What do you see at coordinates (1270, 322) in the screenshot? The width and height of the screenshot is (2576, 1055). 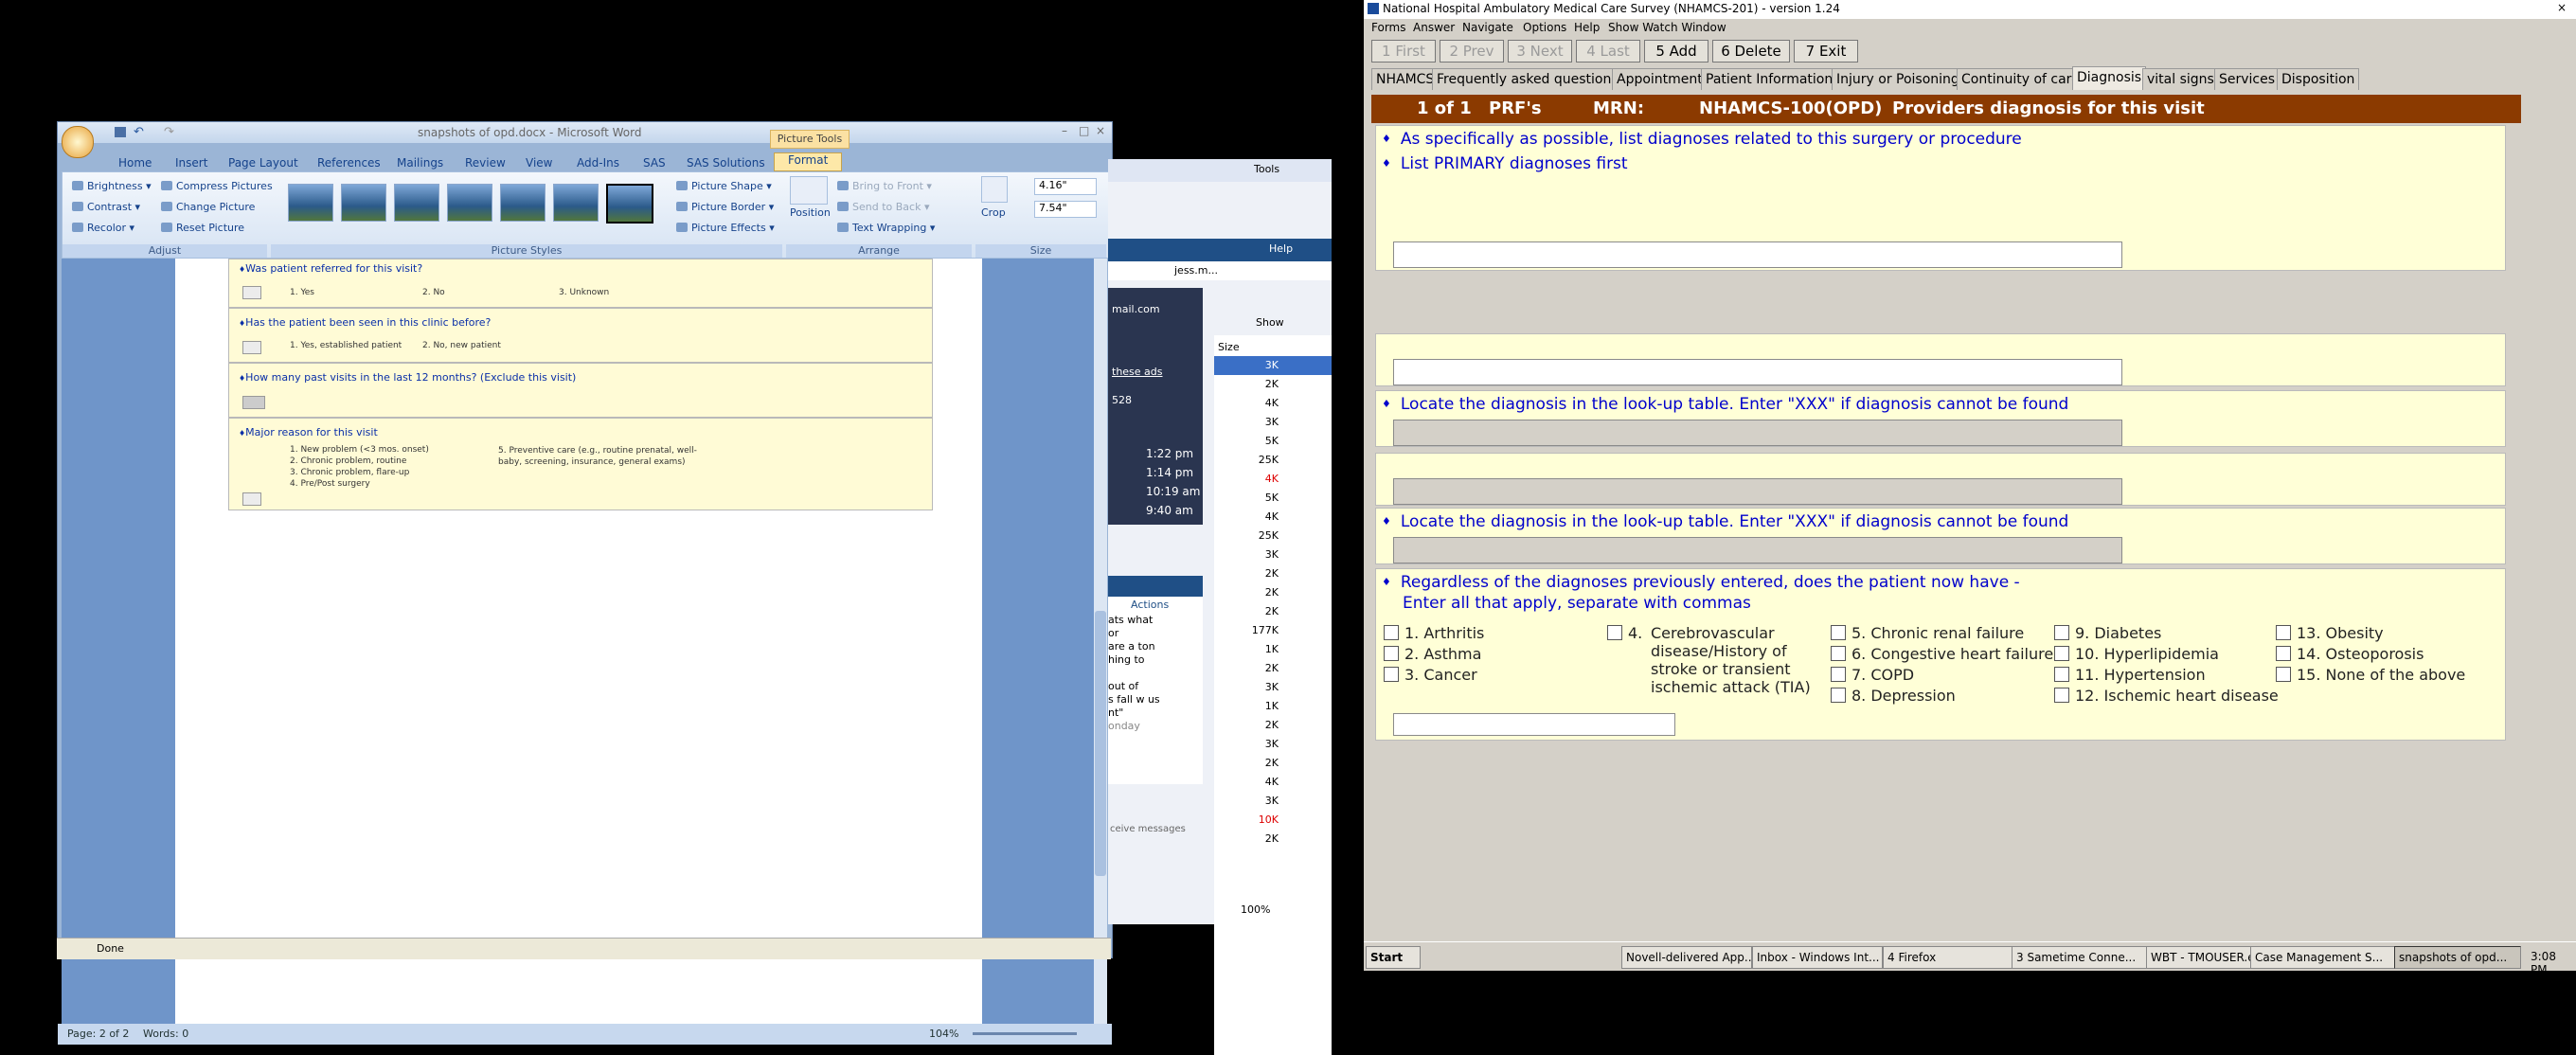 I see `show-menu: Show` at bounding box center [1270, 322].